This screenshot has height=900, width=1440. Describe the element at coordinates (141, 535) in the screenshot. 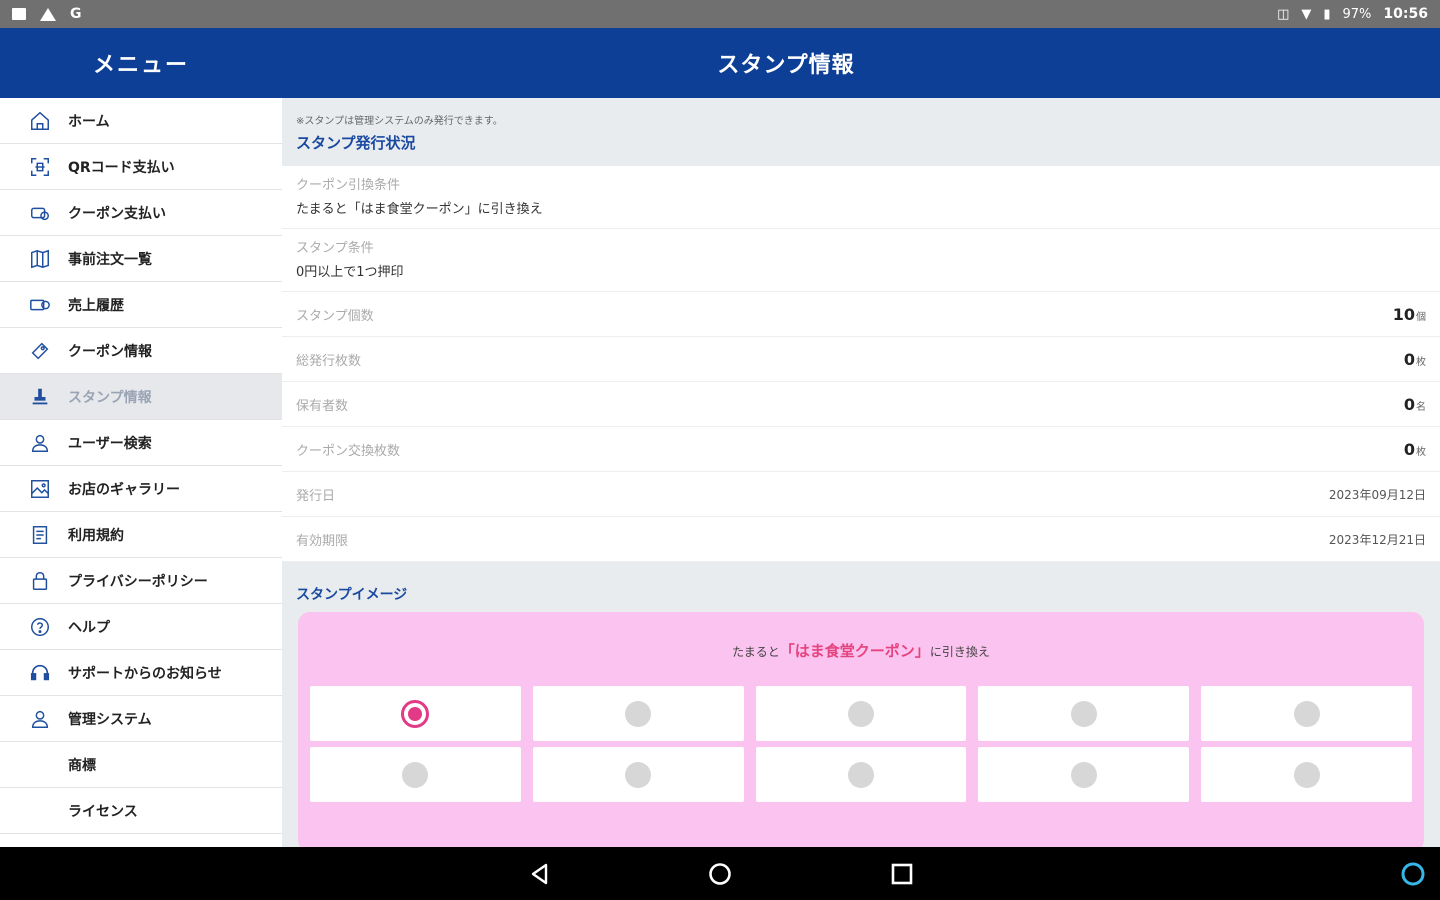

I see `sidebar-item-terms: 利用規約` at that location.